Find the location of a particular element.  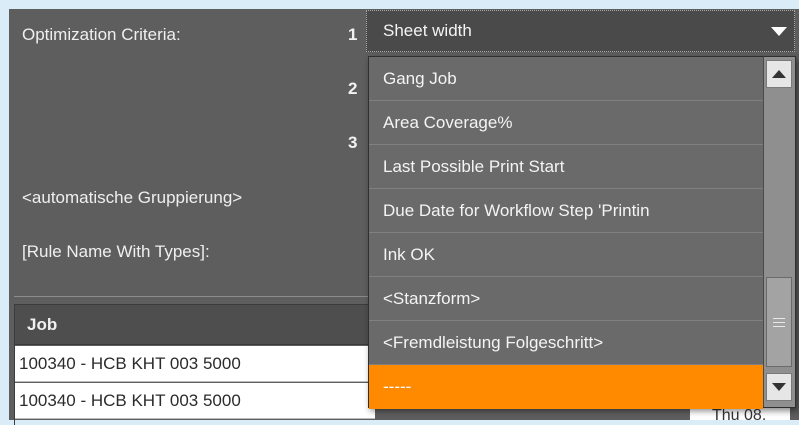

scroll-up-button is located at coordinates (779, 74).